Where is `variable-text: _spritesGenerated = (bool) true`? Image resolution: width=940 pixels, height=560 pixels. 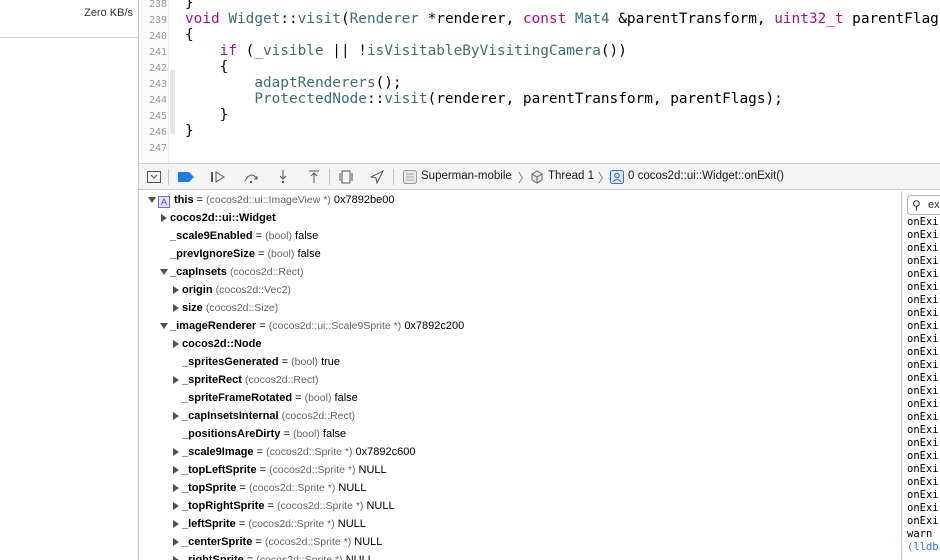
variable-text: _spritesGenerated = (bool) true is located at coordinates (261, 362).